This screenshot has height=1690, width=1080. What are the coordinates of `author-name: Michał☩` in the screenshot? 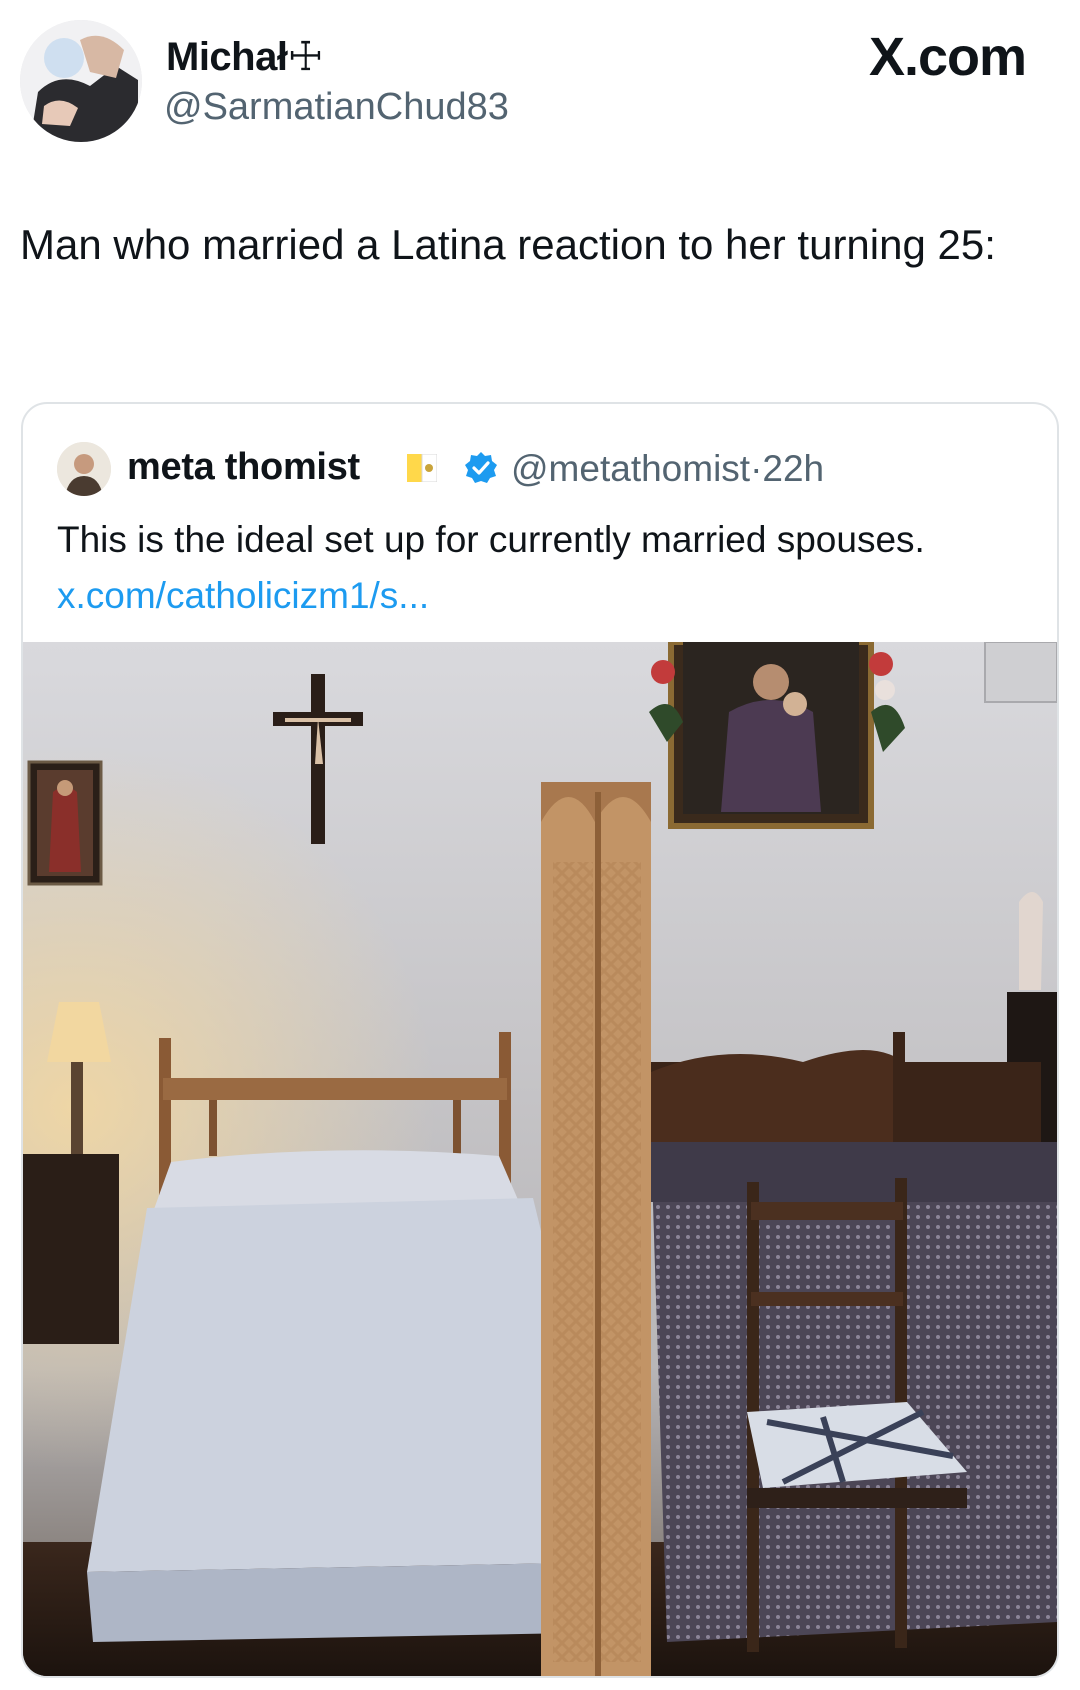 It's located at (244, 57).